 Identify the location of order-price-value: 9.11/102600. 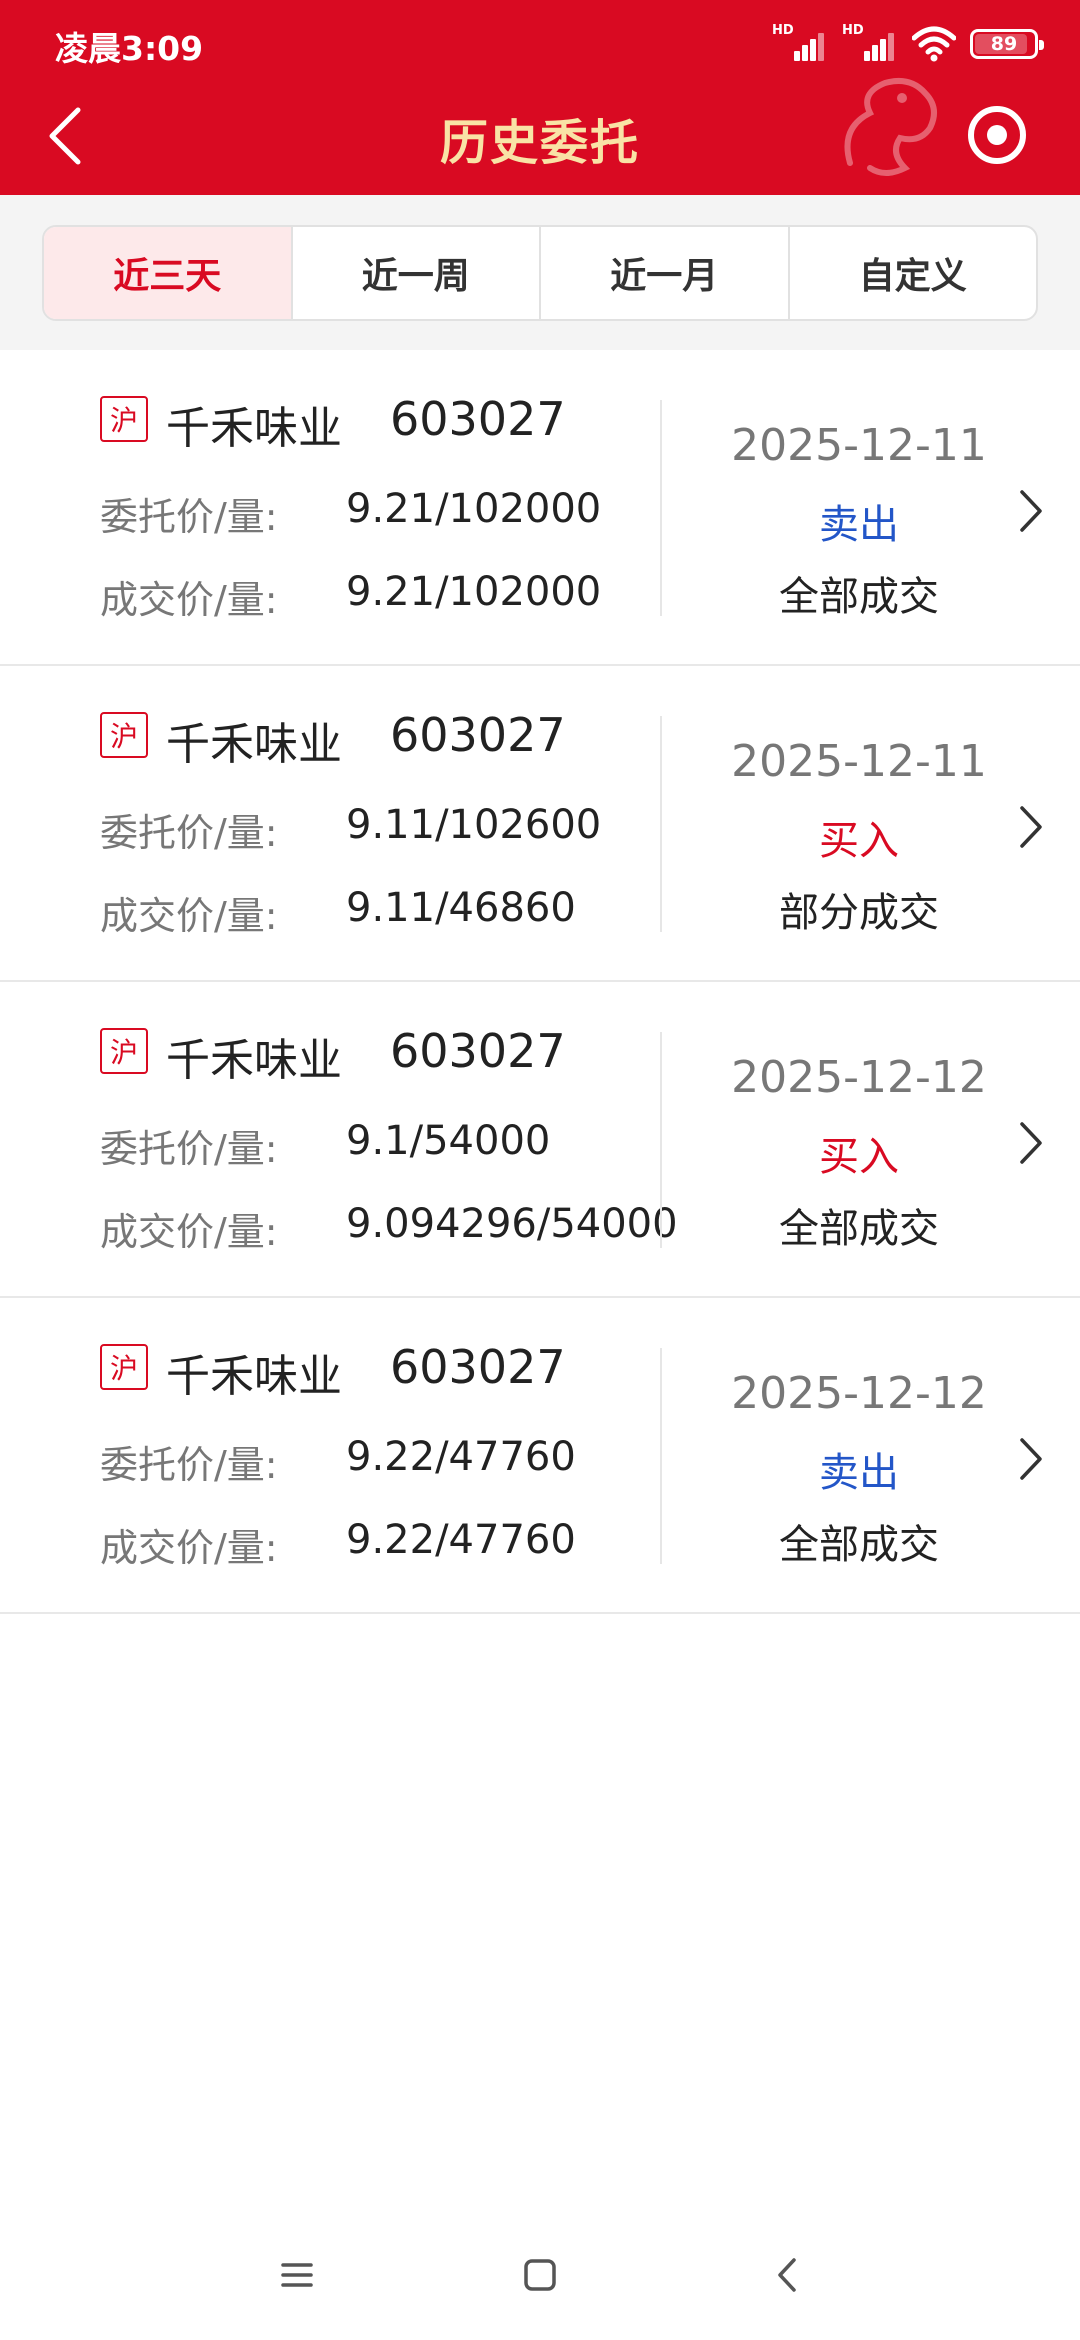
(474, 825).